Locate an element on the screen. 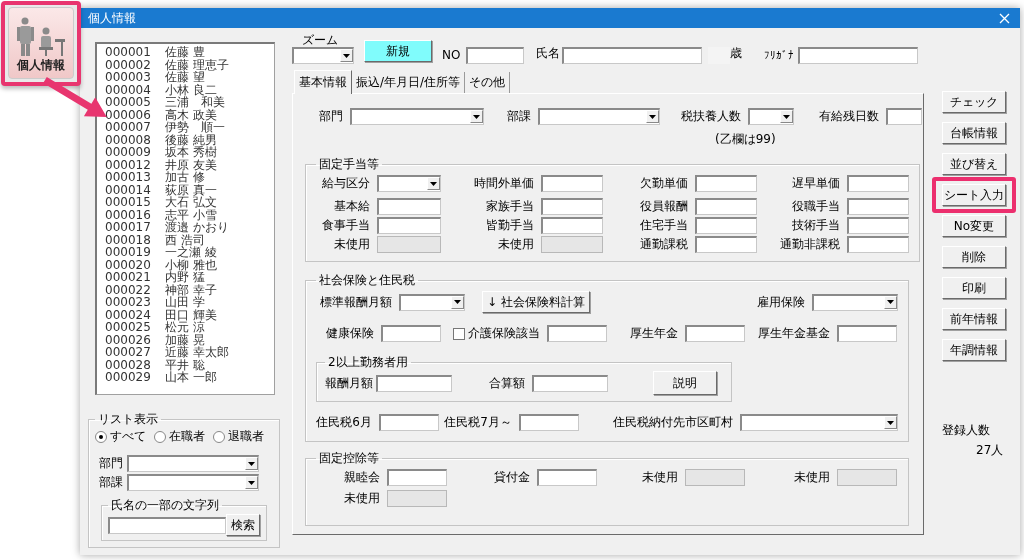  action-button: 説明 is located at coordinates (685, 383).